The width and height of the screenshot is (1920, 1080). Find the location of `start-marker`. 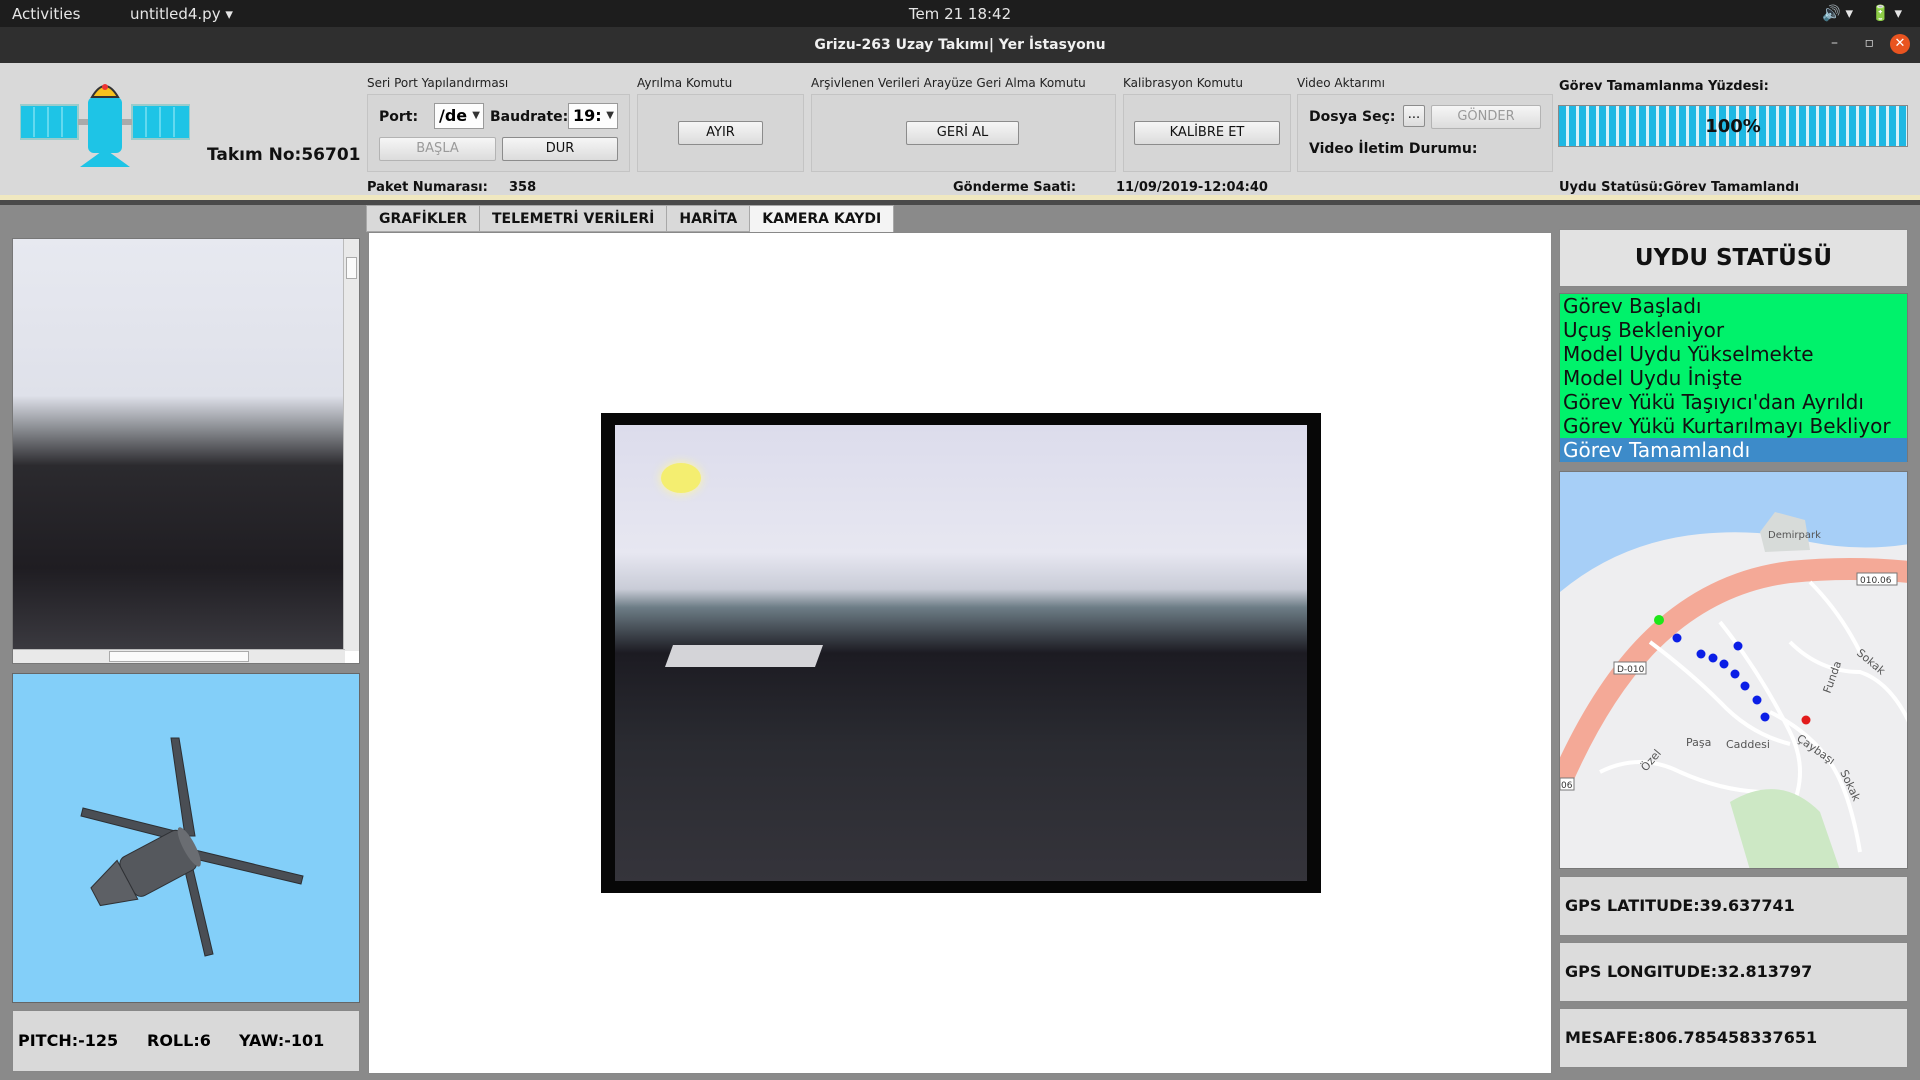

start-marker is located at coordinates (1659, 620).